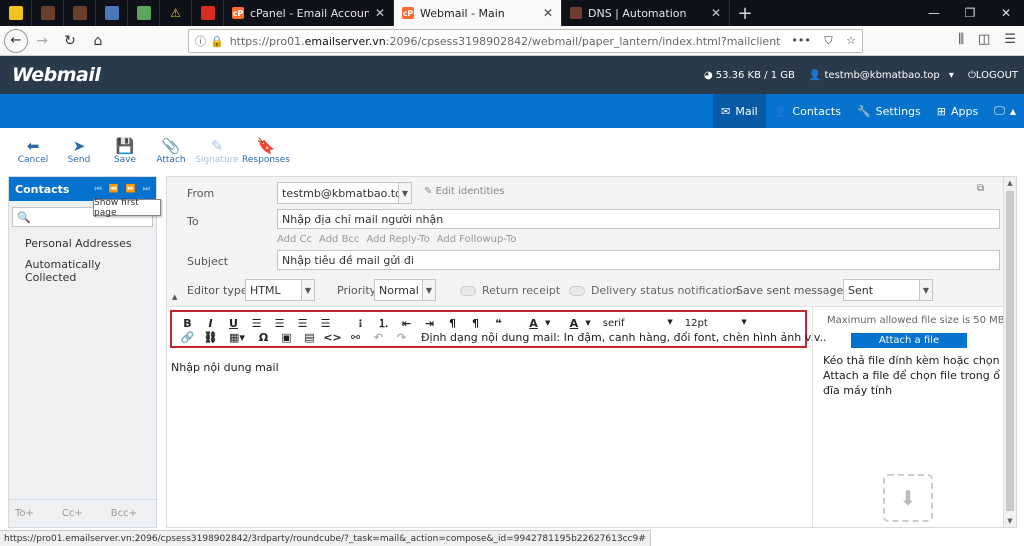 The height and width of the screenshot is (546, 1024). What do you see at coordinates (302, 323) in the screenshot?
I see `align-right-icon: ☰` at bounding box center [302, 323].